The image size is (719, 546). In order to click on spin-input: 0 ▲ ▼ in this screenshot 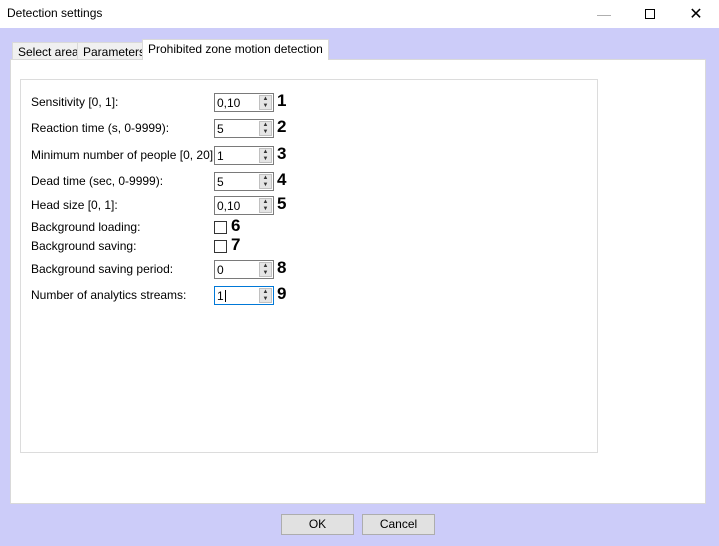, I will do `click(244, 269)`.